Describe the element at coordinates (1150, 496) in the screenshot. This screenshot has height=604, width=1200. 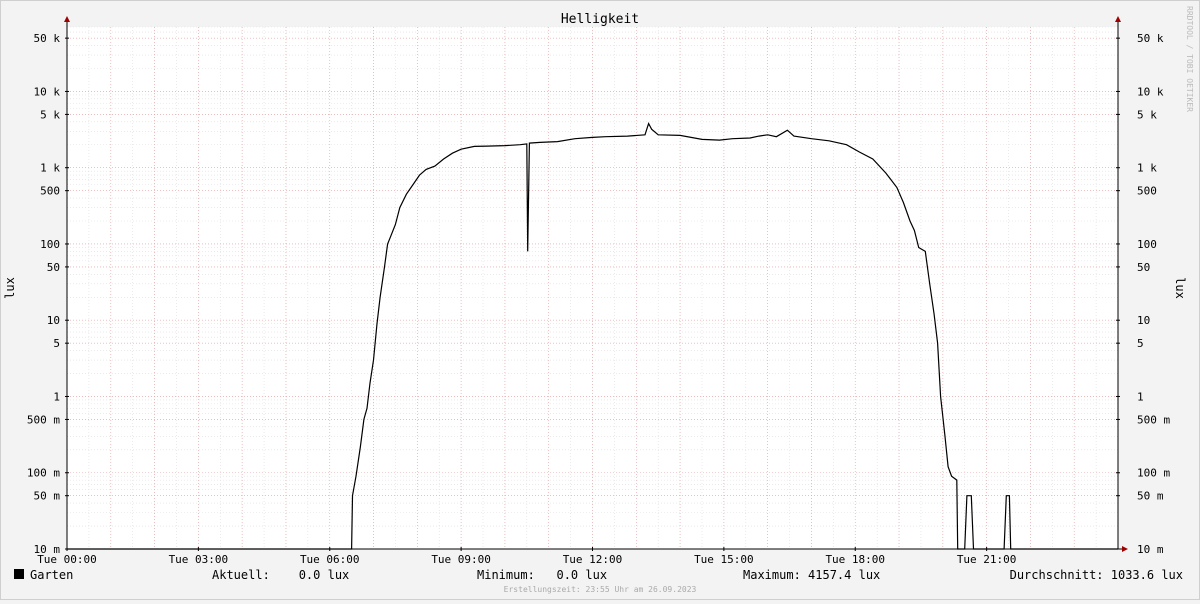
I see `y-tick-label-right: 50 m` at that location.